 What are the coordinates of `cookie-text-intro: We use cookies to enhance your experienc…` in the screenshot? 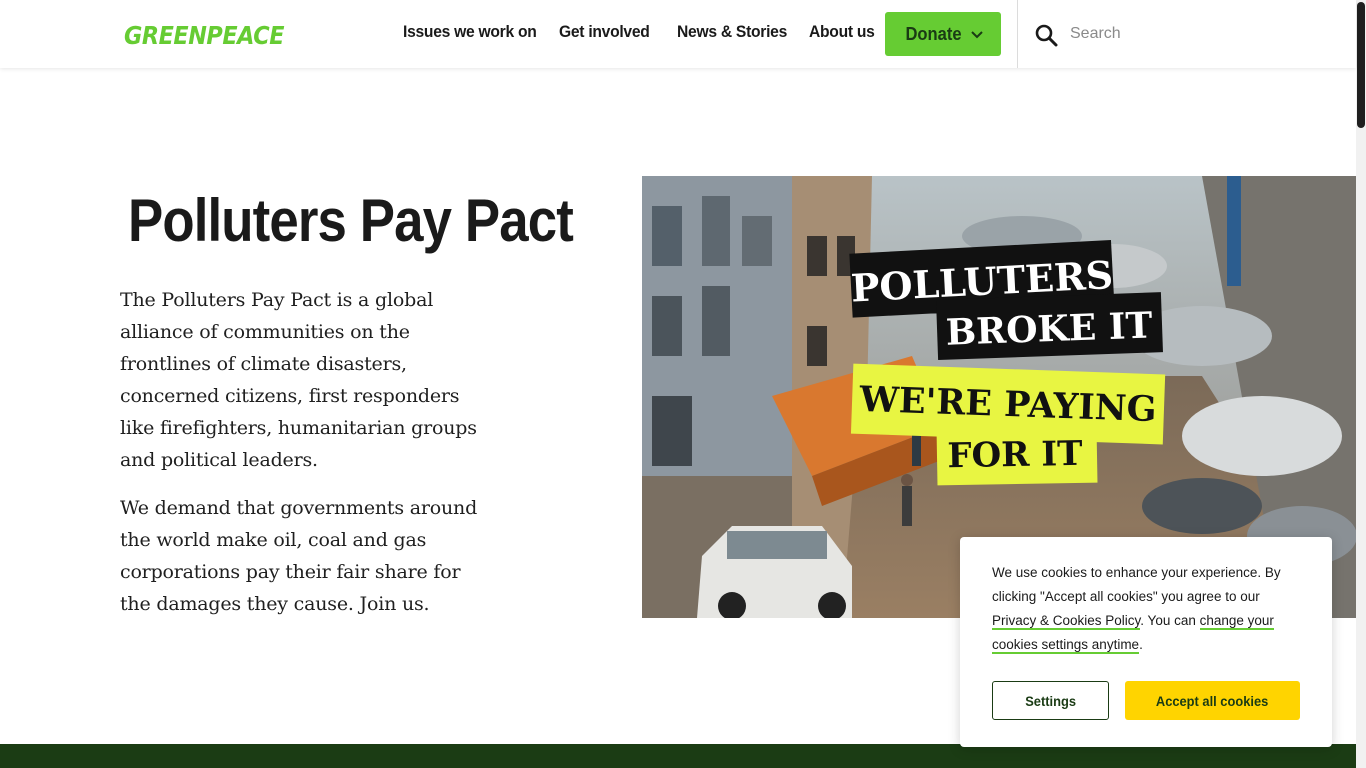 It's located at (1136, 584).